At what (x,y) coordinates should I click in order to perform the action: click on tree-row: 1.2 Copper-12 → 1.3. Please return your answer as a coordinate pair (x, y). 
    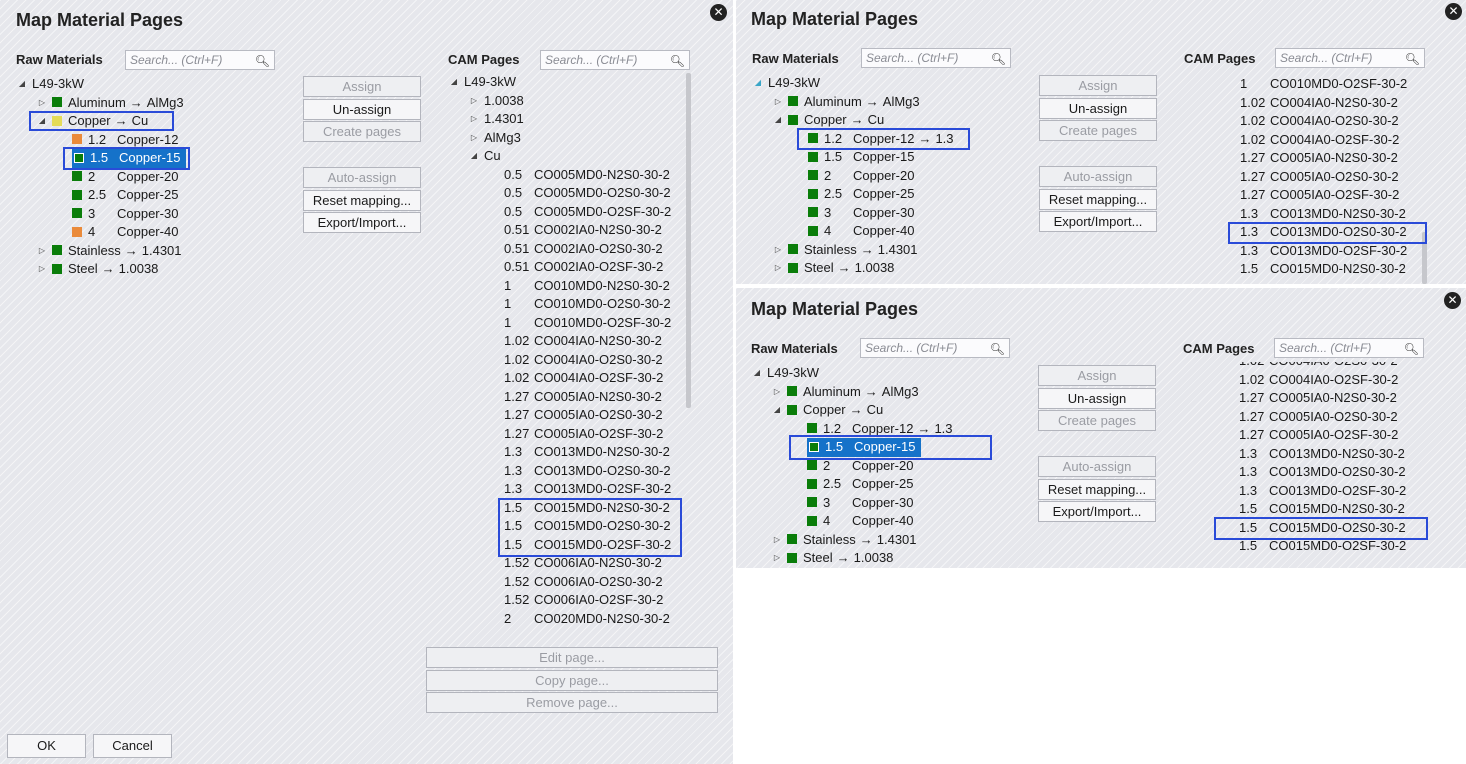
    Looking at the image, I should click on (886, 429).